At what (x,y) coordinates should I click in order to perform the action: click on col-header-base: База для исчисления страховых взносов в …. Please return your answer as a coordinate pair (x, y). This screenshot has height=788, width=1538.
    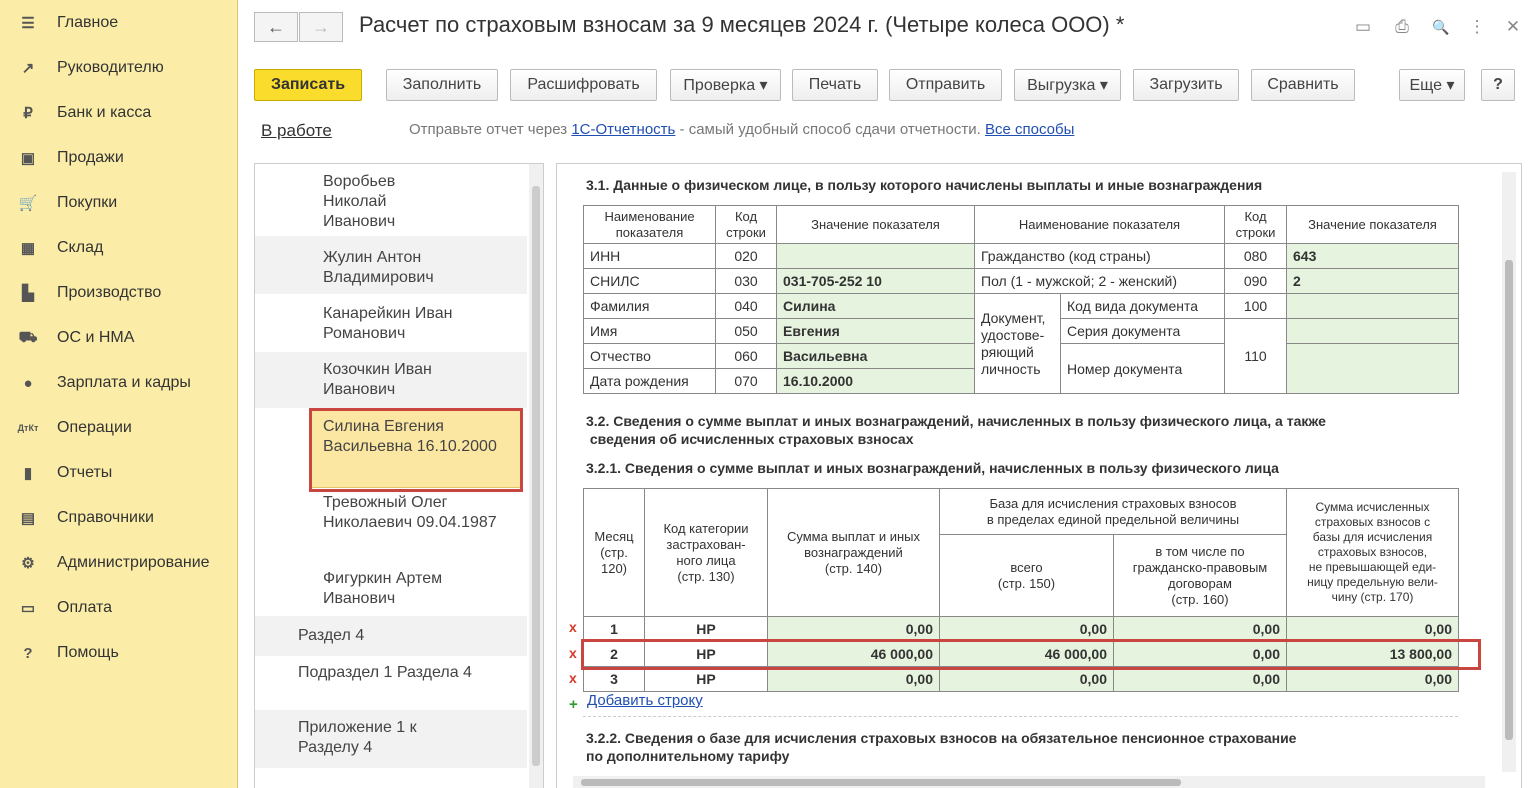
    Looking at the image, I should click on (1113, 511).